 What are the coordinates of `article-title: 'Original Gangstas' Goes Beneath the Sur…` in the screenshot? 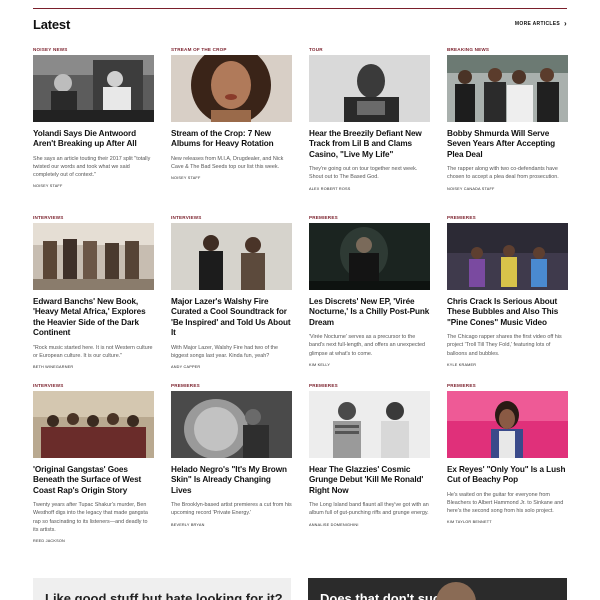 It's located at (93, 480).